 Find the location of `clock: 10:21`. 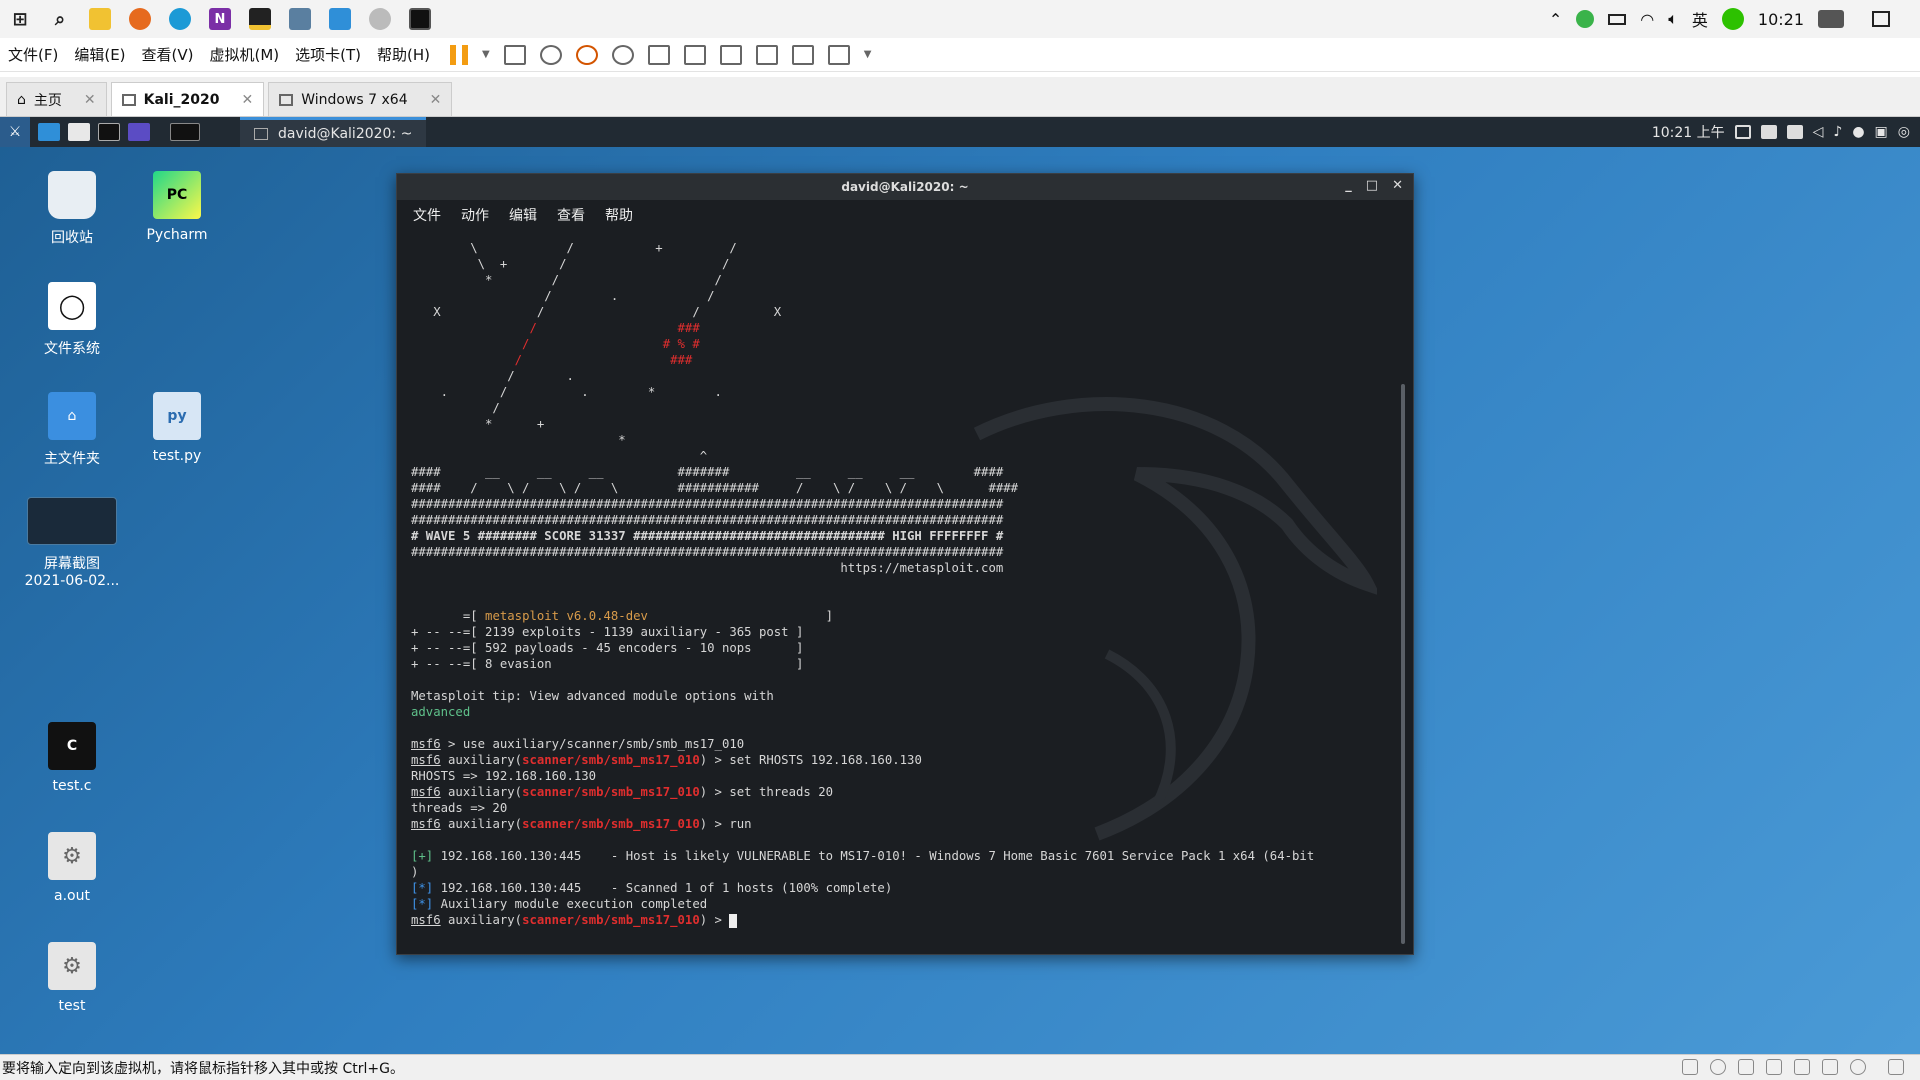

clock: 10:21 is located at coordinates (1781, 19).